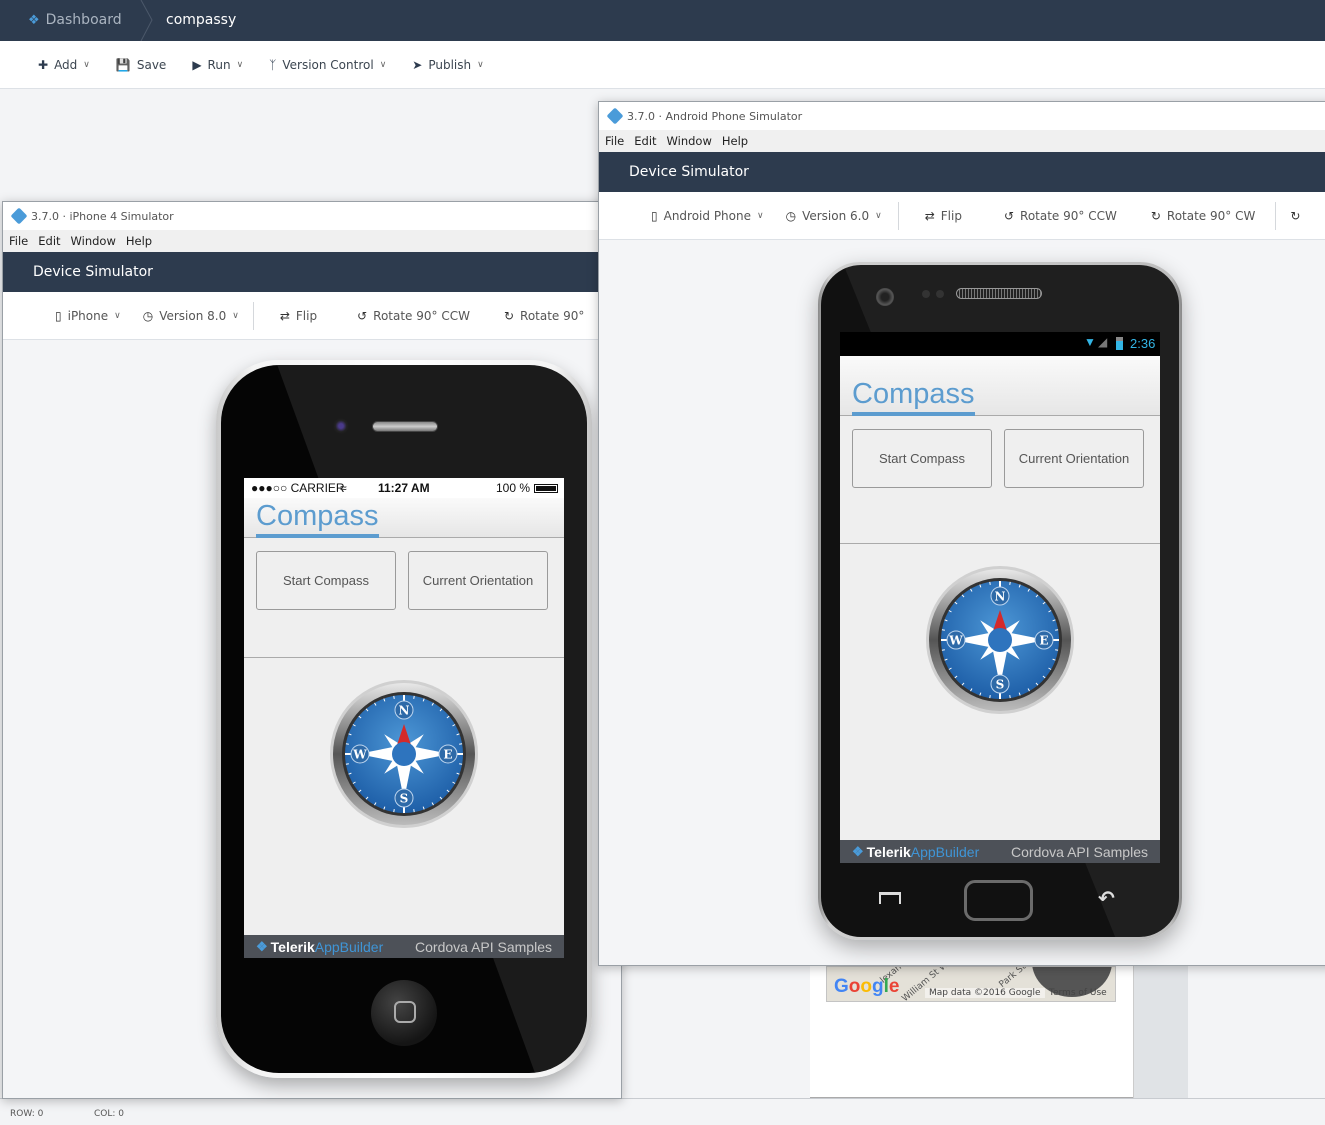 The width and height of the screenshot is (1325, 1125). Describe the element at coordinates (1103, 342) in the screenshot. I see `signal-icon: ◢` at that location.